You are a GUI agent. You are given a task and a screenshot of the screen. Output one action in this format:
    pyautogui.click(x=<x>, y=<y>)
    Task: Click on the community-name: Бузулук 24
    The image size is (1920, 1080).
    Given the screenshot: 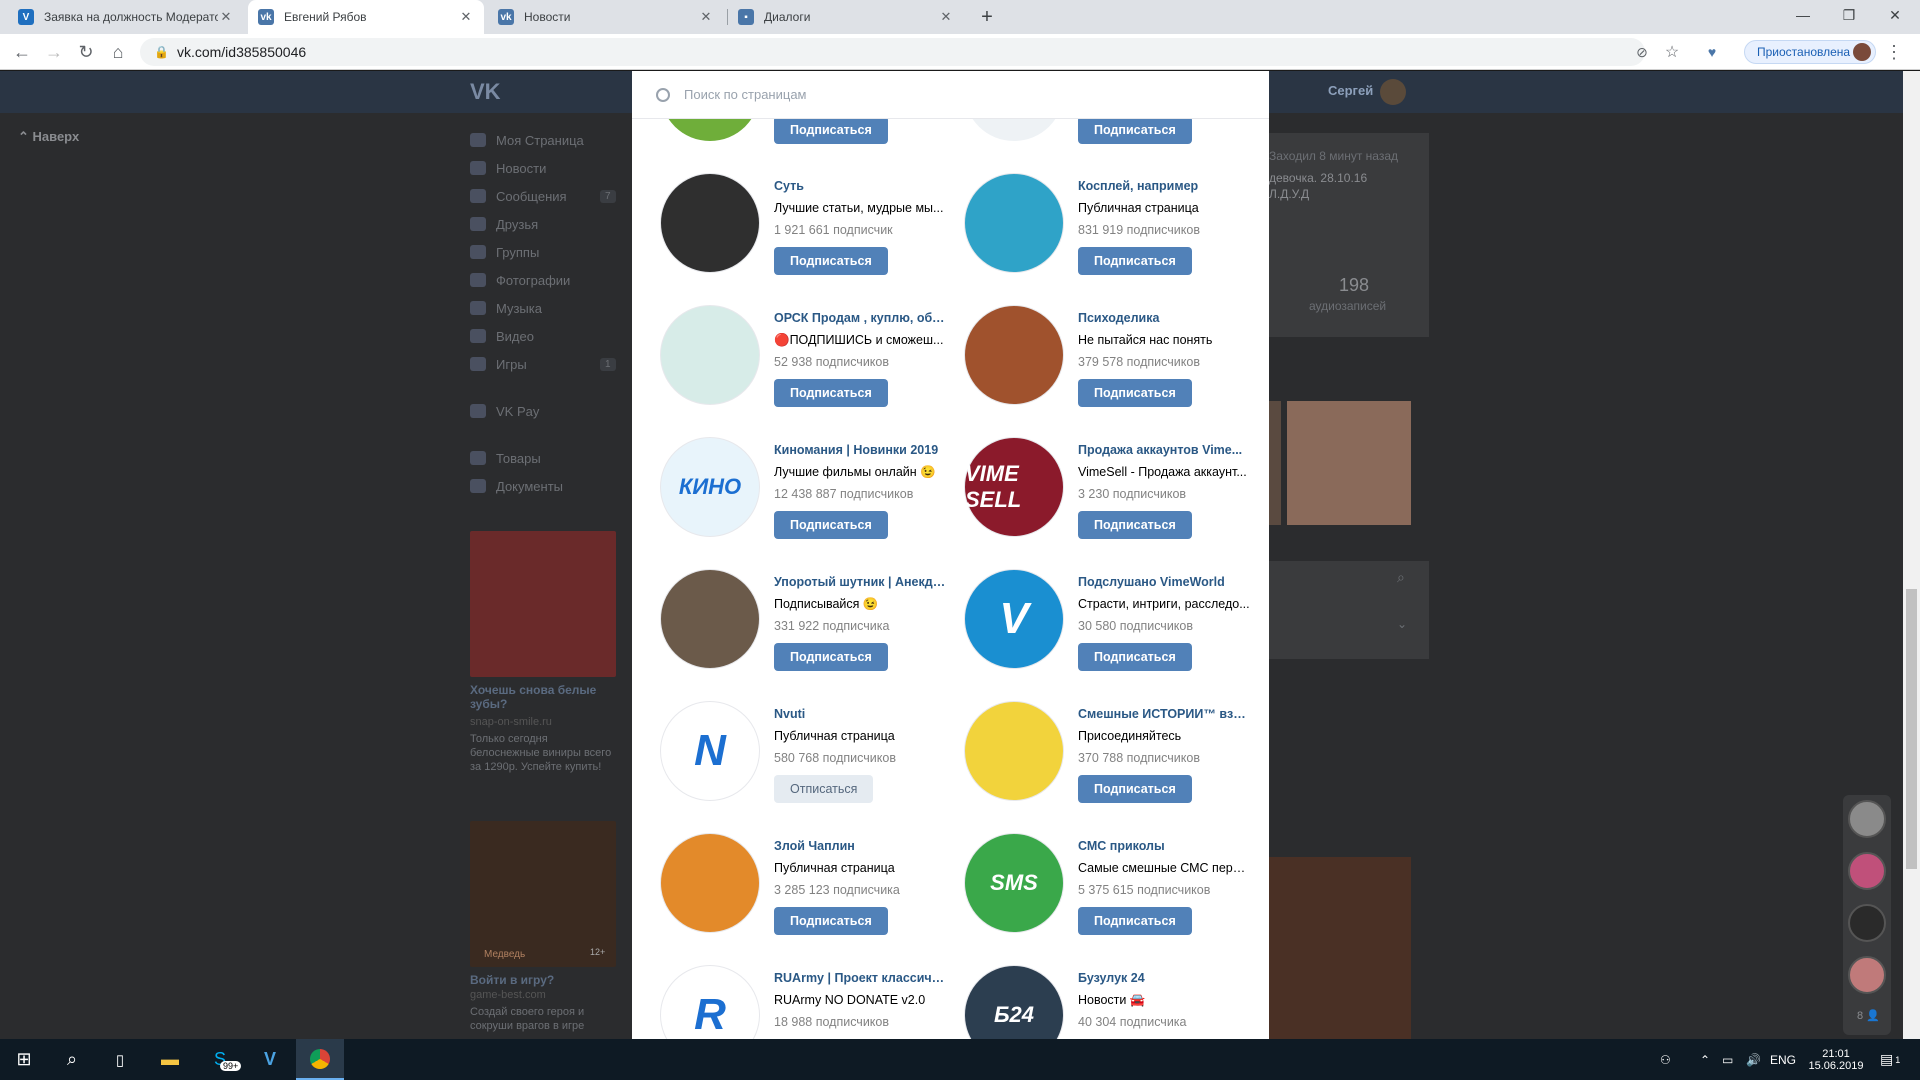 What is the action you would take?
    pyautogui.click(x=1164, y=978)
    